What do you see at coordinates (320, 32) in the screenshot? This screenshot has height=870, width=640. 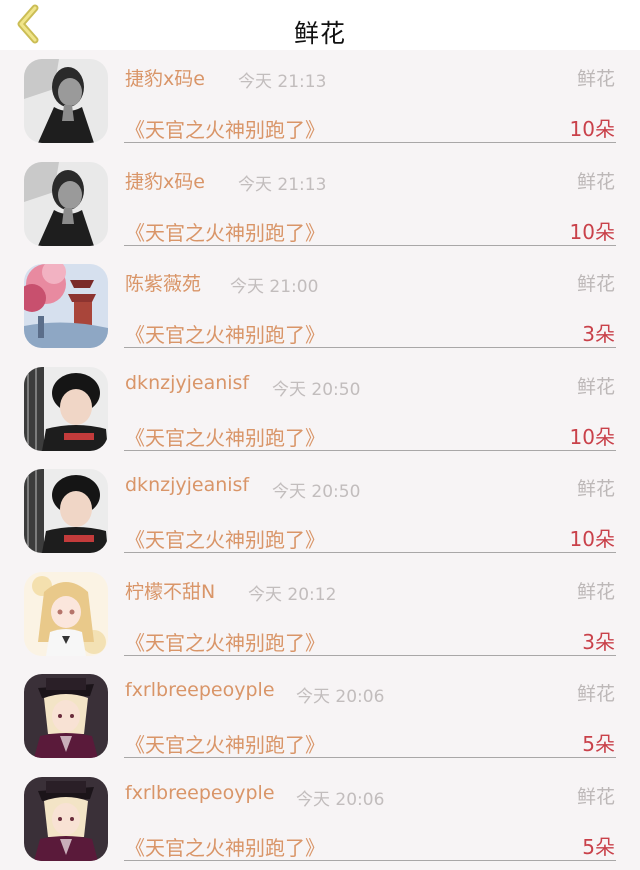 I see `page-title: 鲜花` at bounding box center [320, 32].